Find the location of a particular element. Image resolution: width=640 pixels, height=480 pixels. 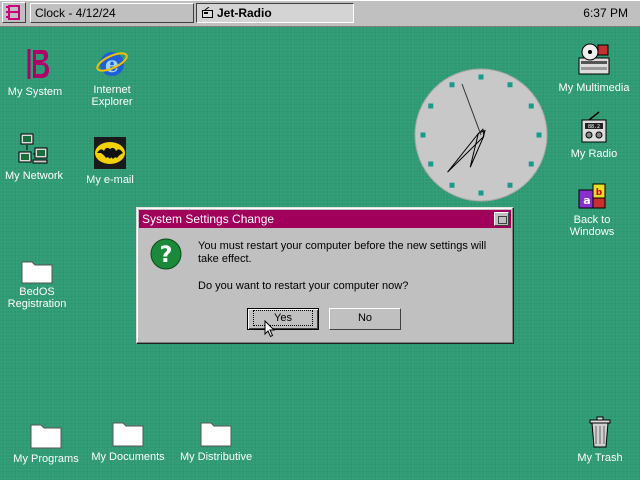

dialog-titlebar: System Settings Change is located at coordinates (325, 219).